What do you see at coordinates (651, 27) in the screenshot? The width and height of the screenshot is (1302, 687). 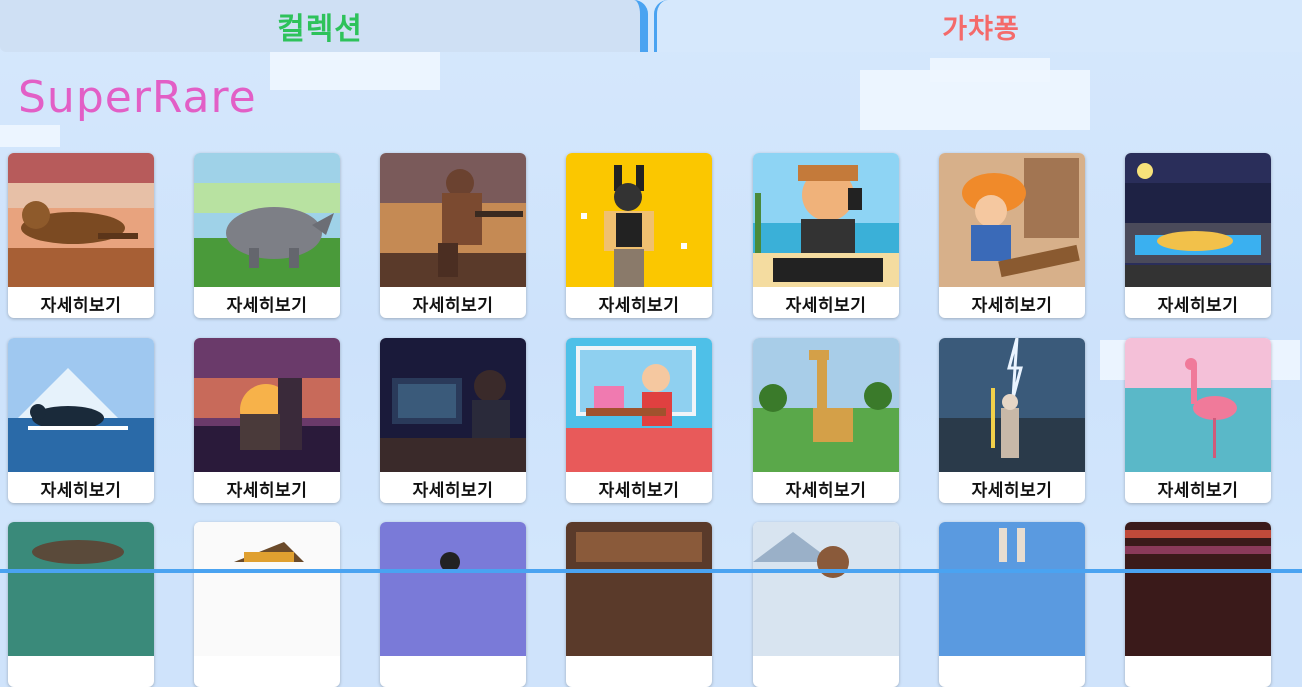 I see `tab-bar: 컬렉션 가챠퐁` at bounding box center [651, 27].